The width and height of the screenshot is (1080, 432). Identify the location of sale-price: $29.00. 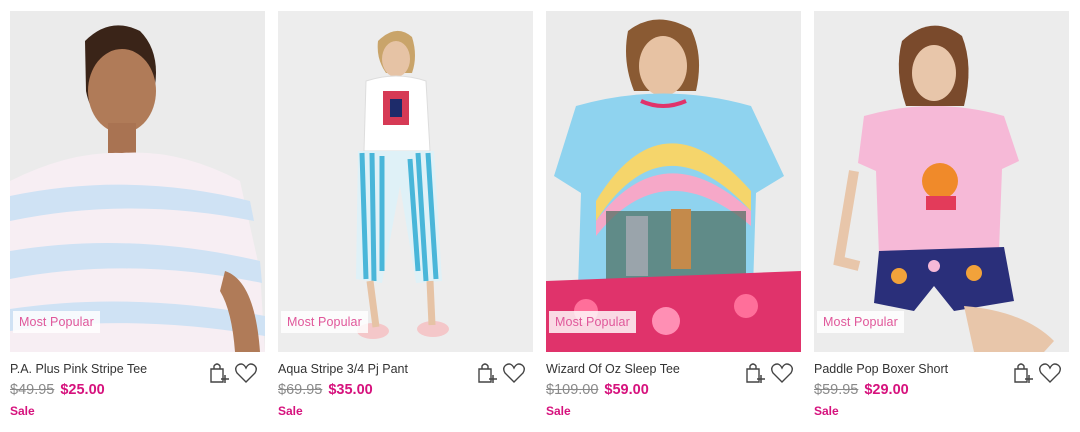
(886, 390).